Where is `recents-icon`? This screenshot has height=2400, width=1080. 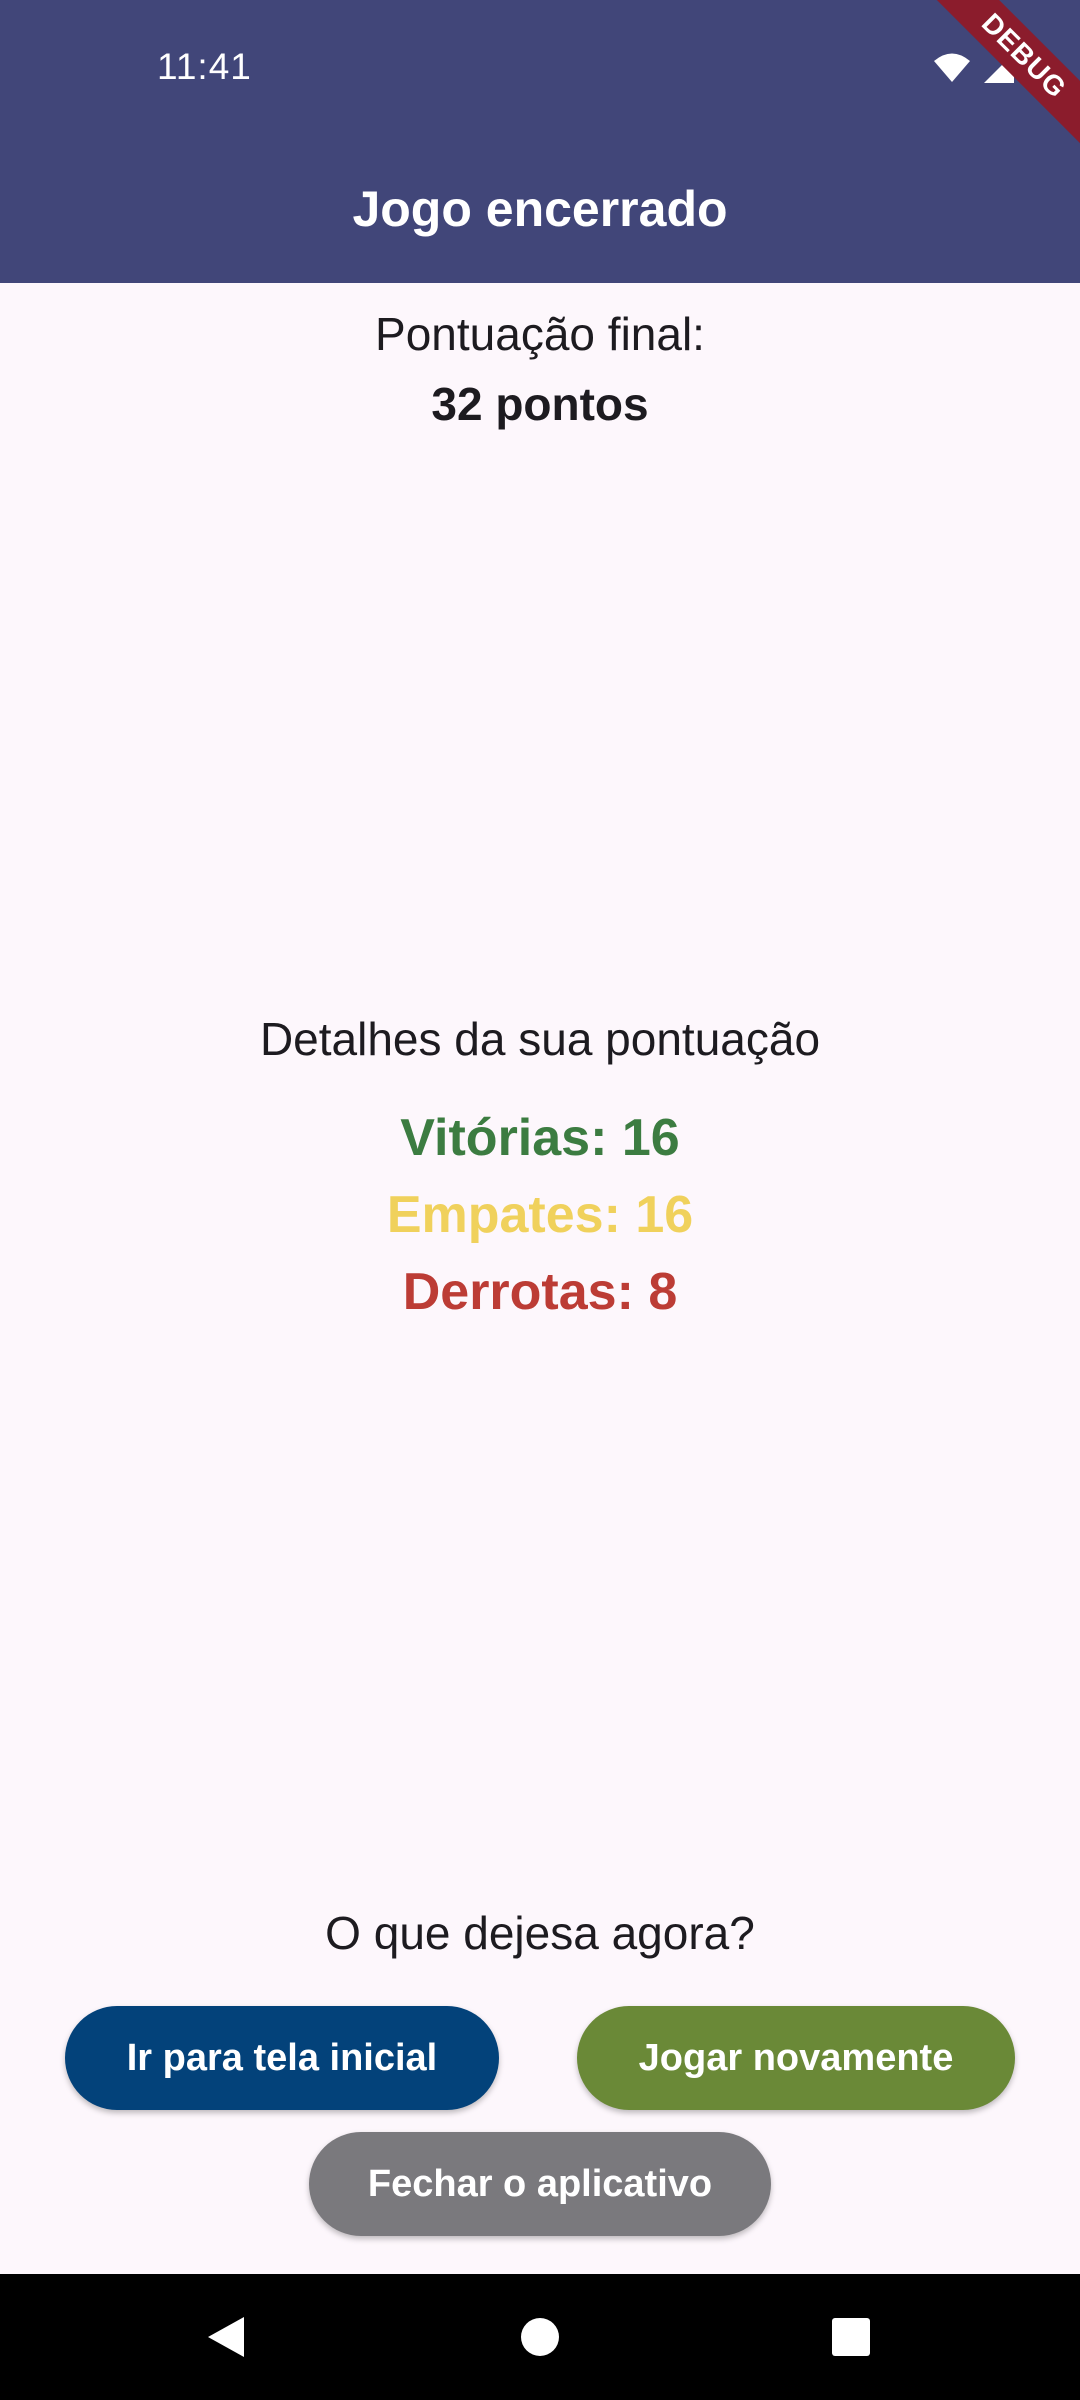 recents-icon is located at coordinates (851, 2337).